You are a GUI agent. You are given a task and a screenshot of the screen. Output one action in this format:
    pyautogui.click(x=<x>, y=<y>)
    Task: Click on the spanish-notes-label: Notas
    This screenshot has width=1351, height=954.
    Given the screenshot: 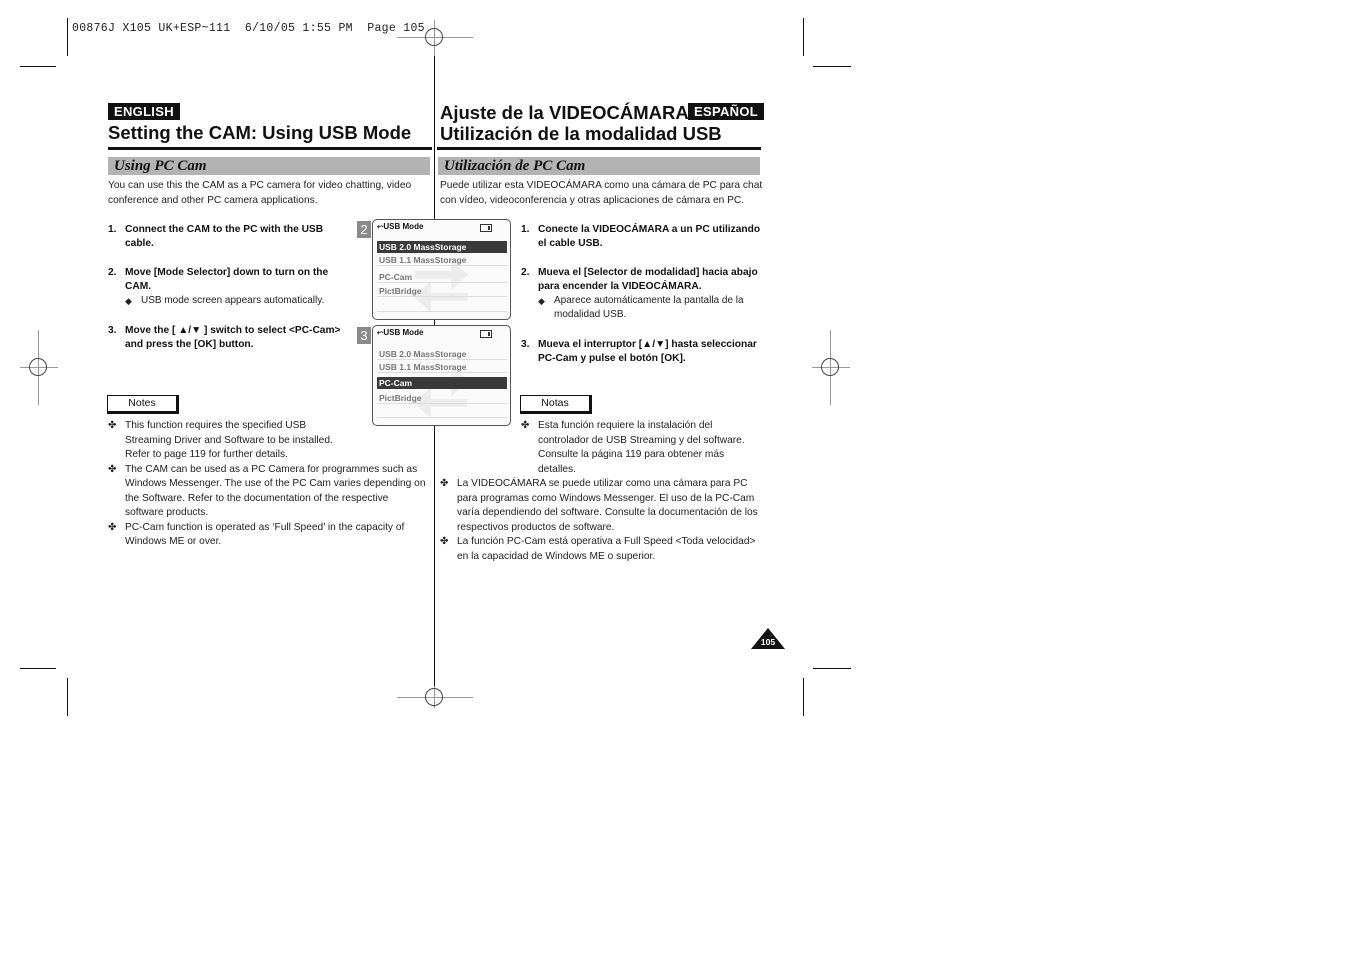 What is the action you would take?
    pyautogui.click(x=556, y=404)
    